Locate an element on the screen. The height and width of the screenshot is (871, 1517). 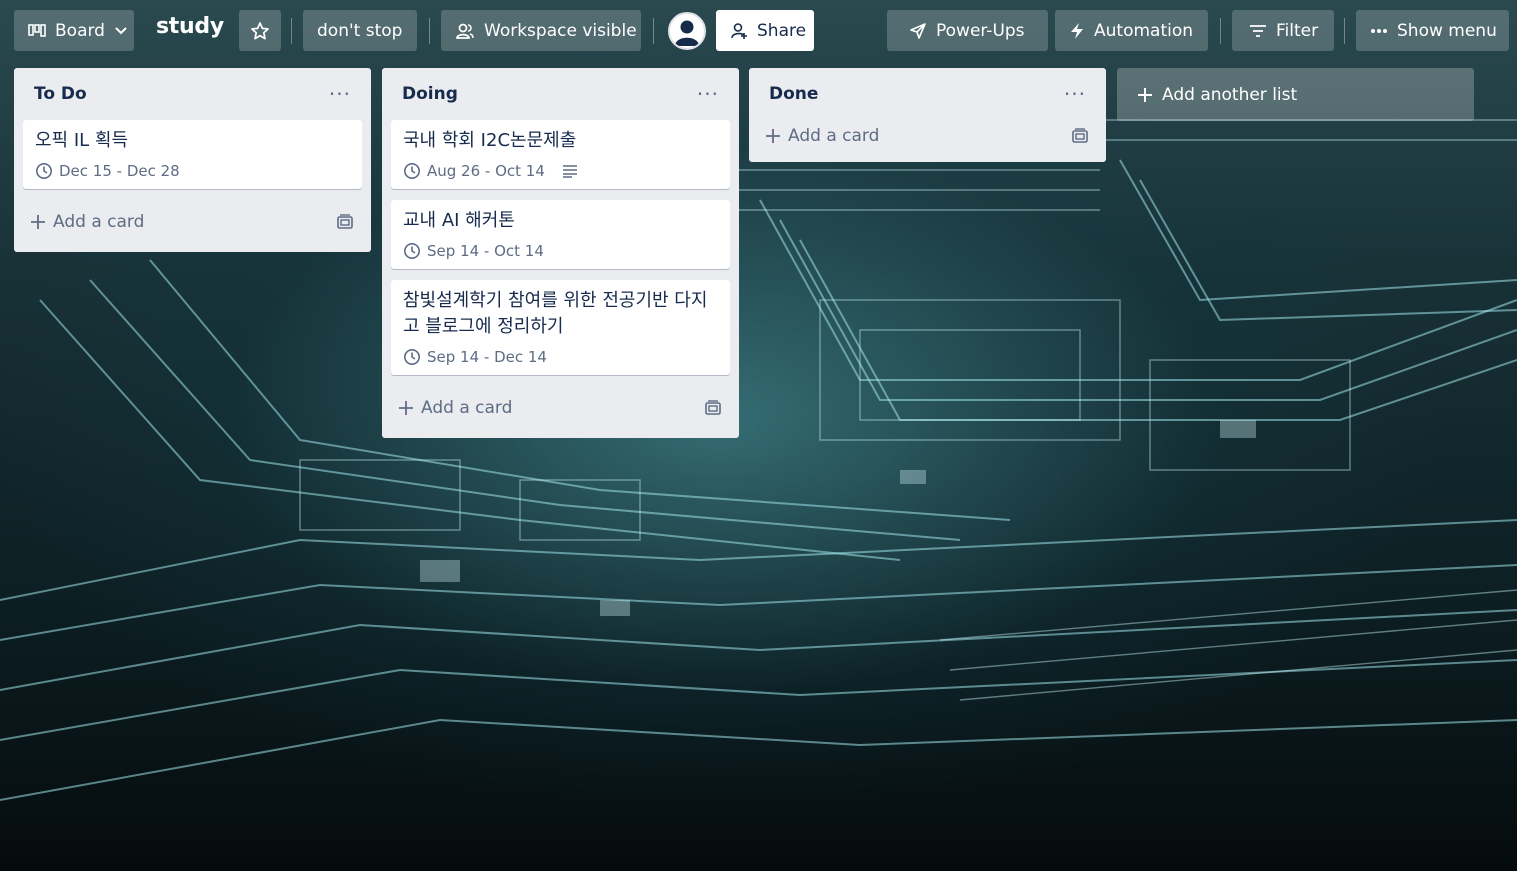
star-icon is located at coordinates (260, 30).